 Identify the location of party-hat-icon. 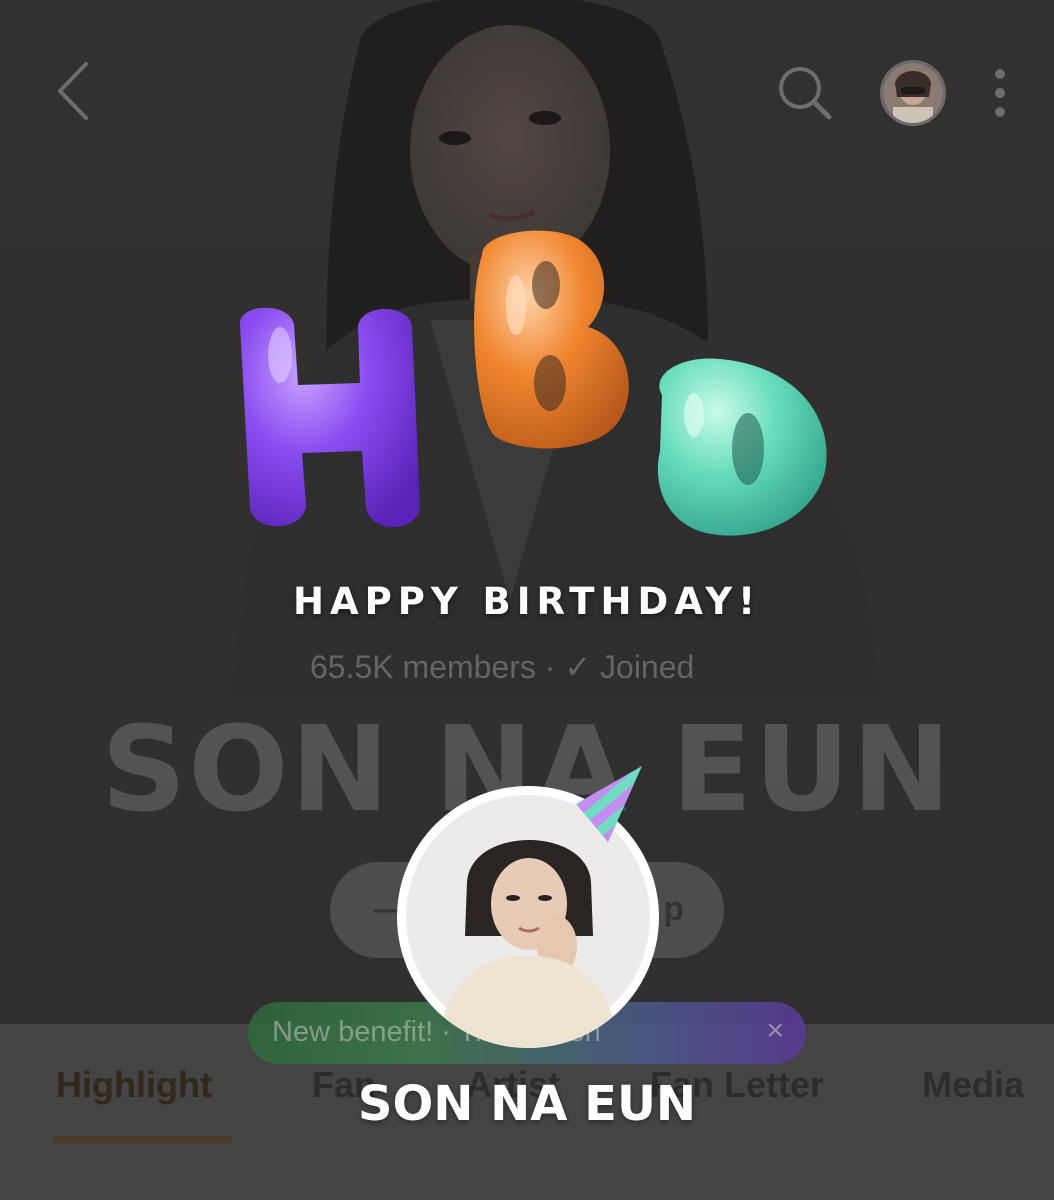
(609, 804).